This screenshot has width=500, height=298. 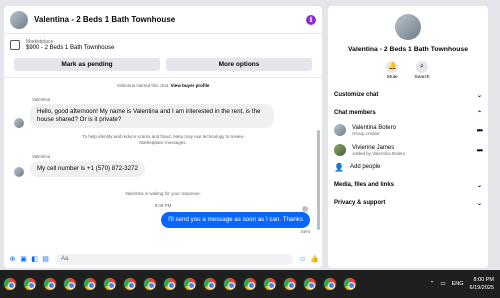 What do you see at coordinates (305, 209) in the screenshot?
I see `seen-avatar` at bounding box center [305, 209].